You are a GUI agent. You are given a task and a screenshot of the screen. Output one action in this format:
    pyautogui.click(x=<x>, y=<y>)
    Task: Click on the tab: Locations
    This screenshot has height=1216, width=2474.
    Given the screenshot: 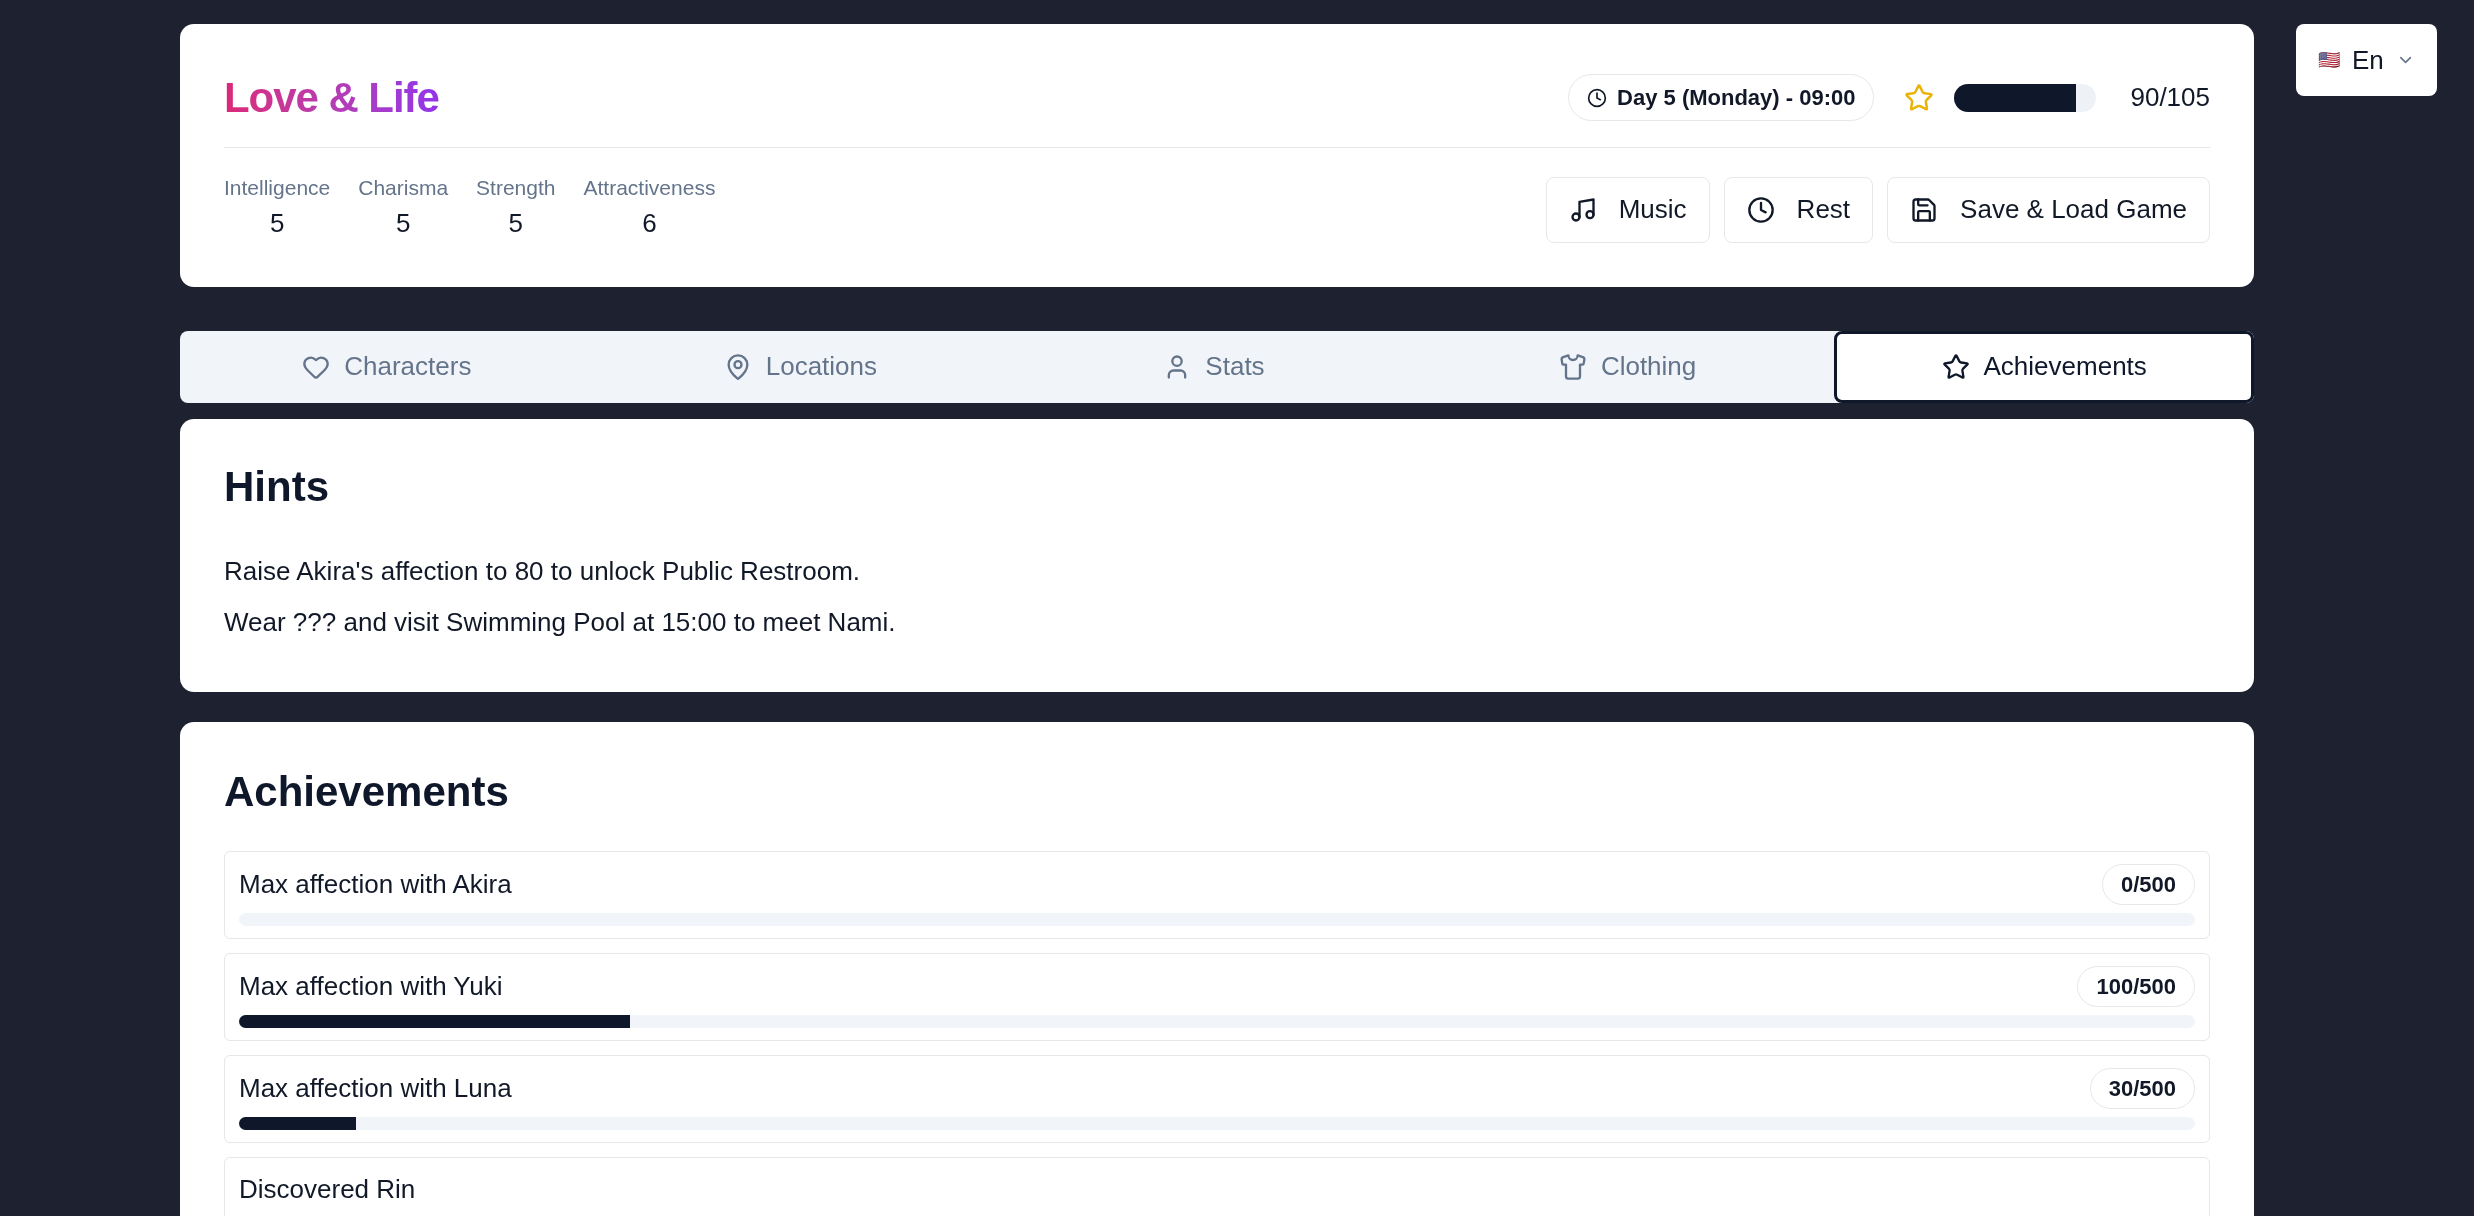 What is the action you would take?
    pyautogui.click(x=800, y=366)
    